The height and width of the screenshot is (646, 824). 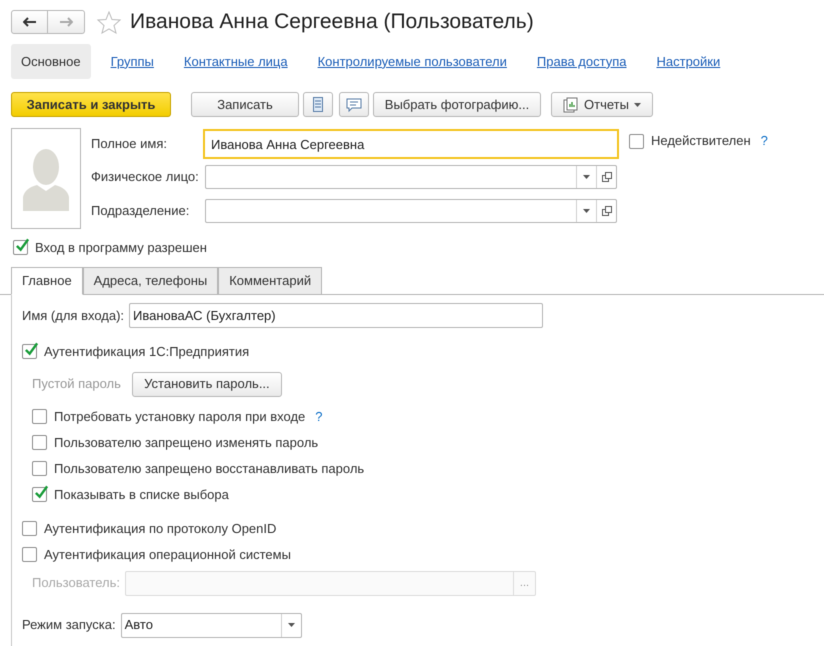 What do you see at coordinates (245, 104) in the screenshot?
I see `toolbar-button: Записать` at bounding box center [245, 104].